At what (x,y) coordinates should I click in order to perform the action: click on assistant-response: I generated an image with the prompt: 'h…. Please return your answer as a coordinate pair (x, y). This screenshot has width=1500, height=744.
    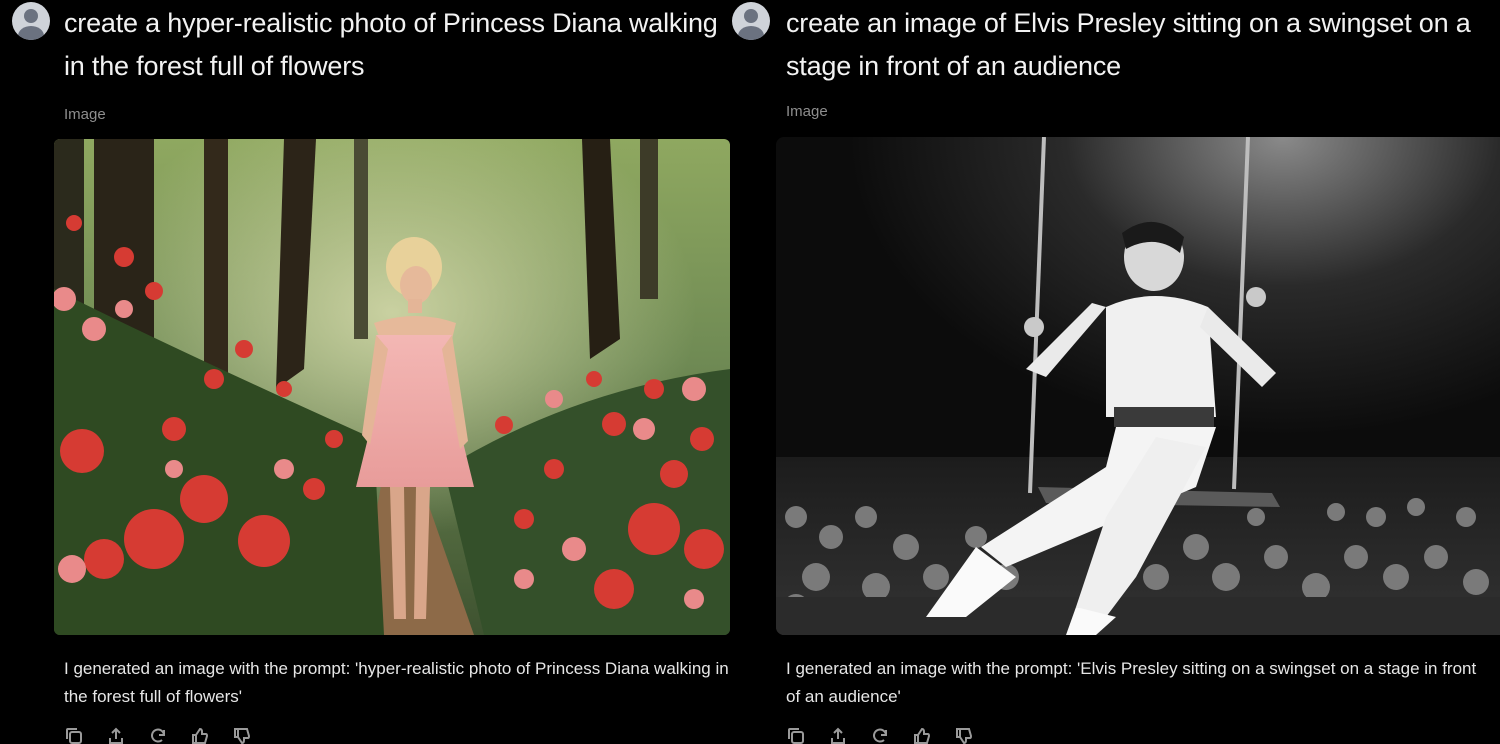
    Looking at the image, I should click on (396, 682).